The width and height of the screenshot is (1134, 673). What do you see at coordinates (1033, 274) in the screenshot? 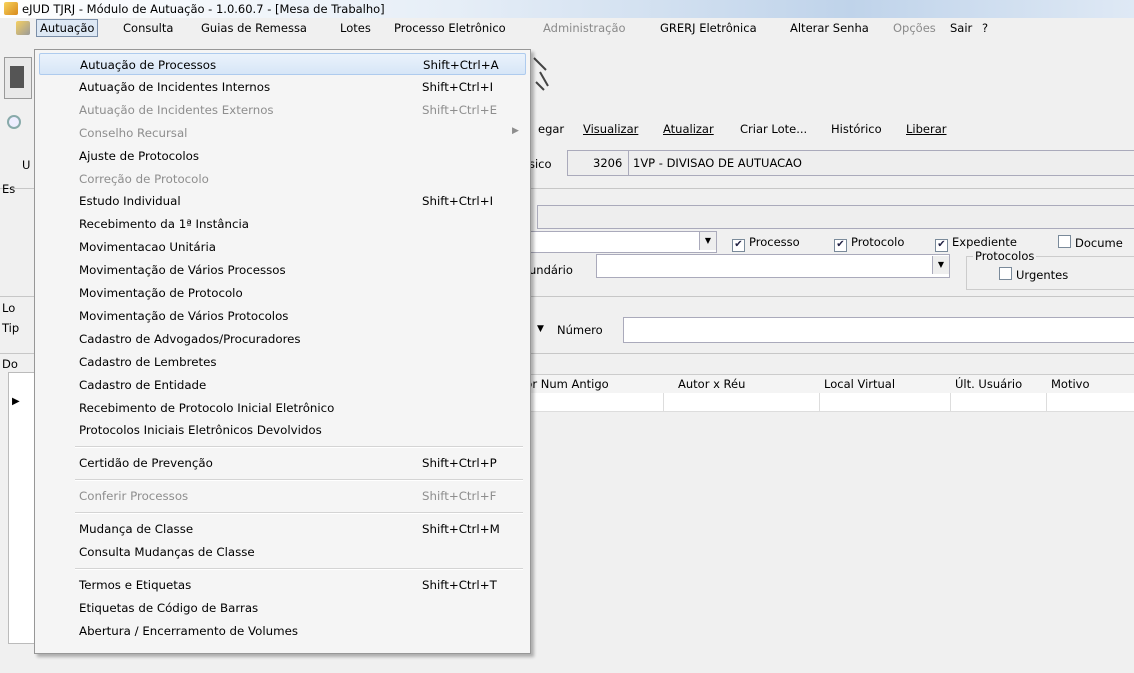
I see `checkbox-urgentes: Urgentes` at bounding box center [1033, 274].